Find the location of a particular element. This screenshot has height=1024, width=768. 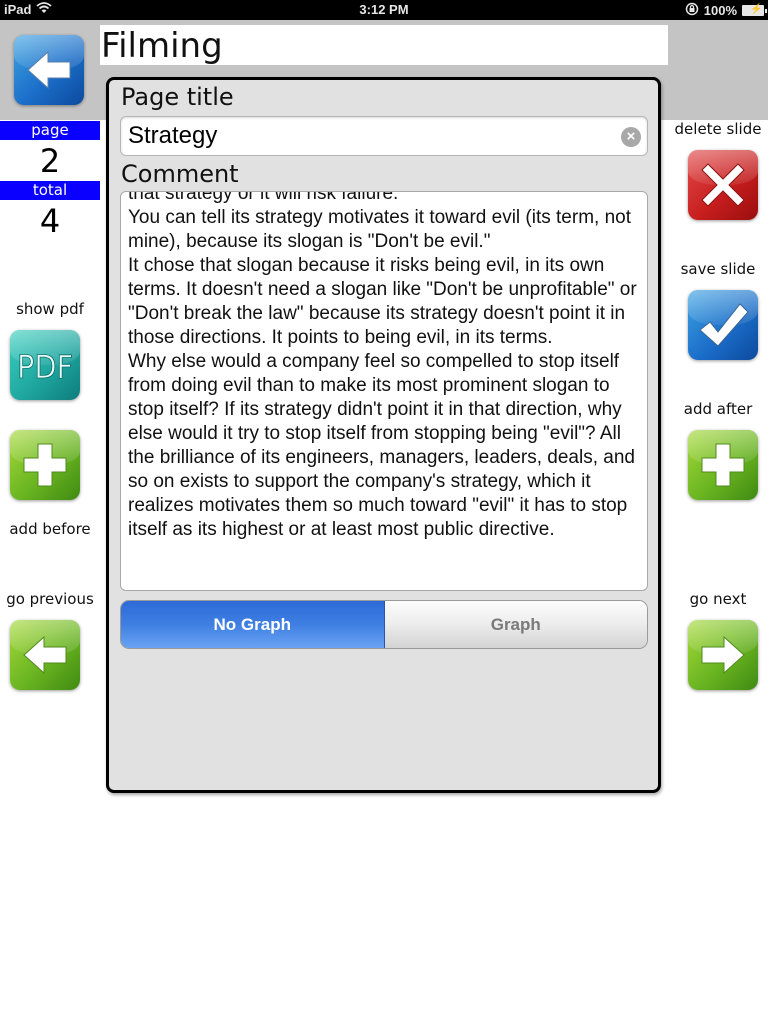

back-button is located at coordinates (49, 70).